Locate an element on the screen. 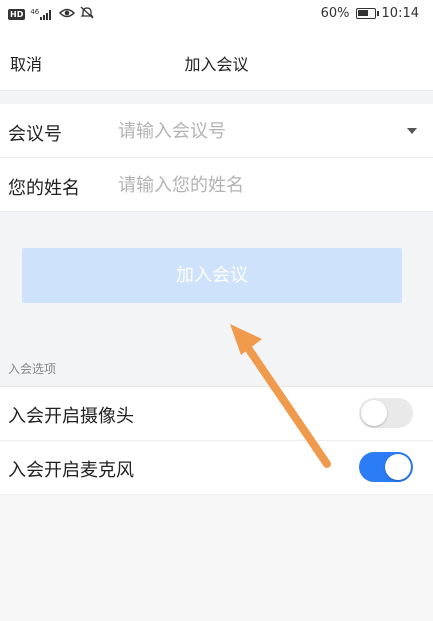  name-row: 您的姓名 is located at coordinates (216, 185).